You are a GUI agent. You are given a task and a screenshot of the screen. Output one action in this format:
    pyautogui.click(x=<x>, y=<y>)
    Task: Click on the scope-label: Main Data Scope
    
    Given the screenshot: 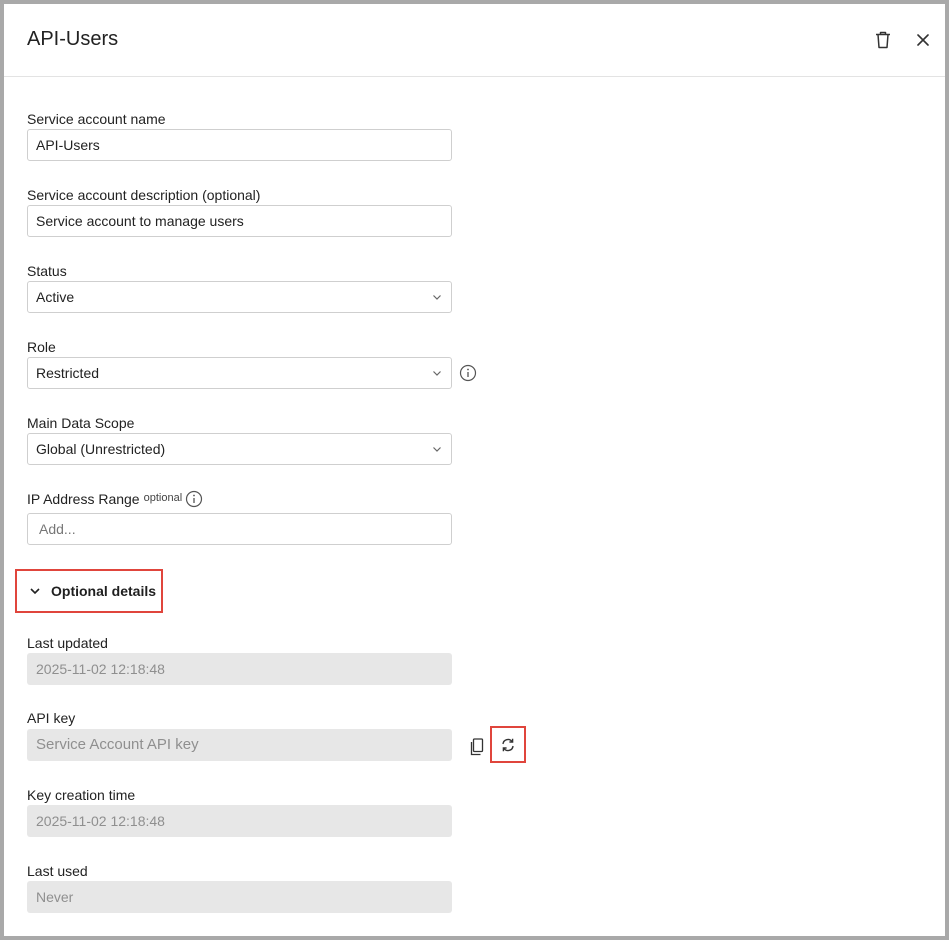 What is the action you would take?
    pyautogui.click(x=81, y=423)
    